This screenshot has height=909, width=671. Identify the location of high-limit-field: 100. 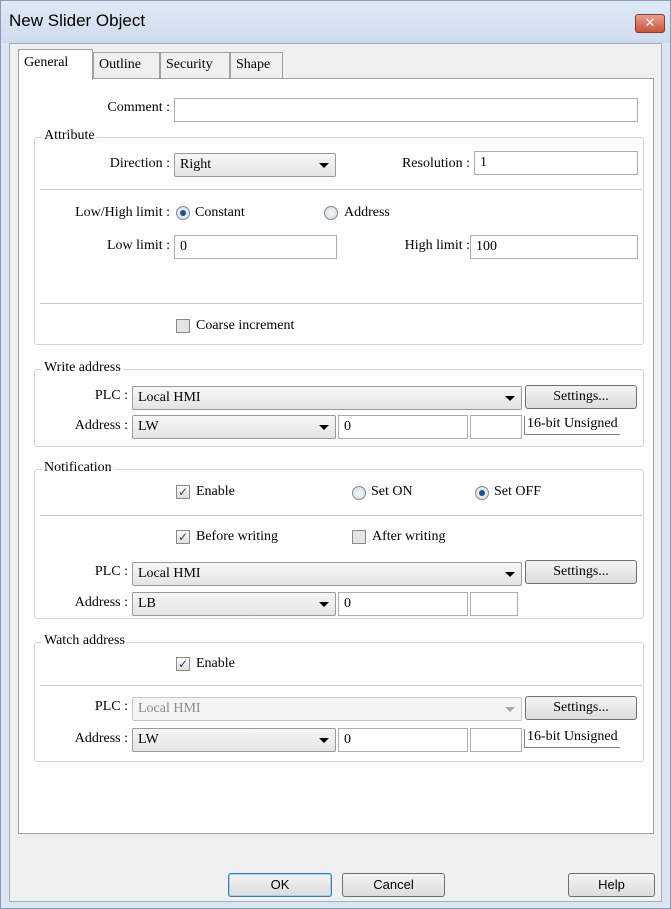
(554, 247).